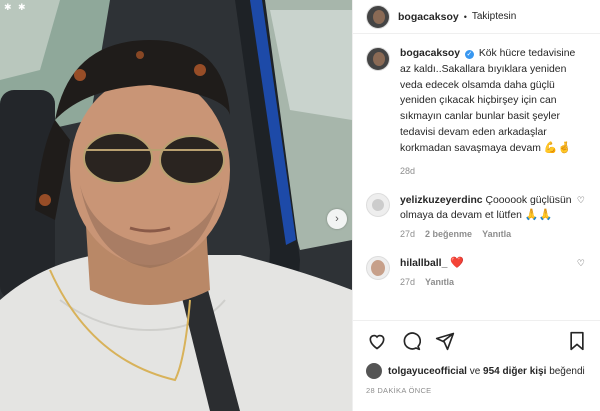 The width and height of the screenshot is (600, 411). What do you see at coordinates (577, 341) in the screenshot?
I see `bookmark-icon` at bounding box center [577, 341].